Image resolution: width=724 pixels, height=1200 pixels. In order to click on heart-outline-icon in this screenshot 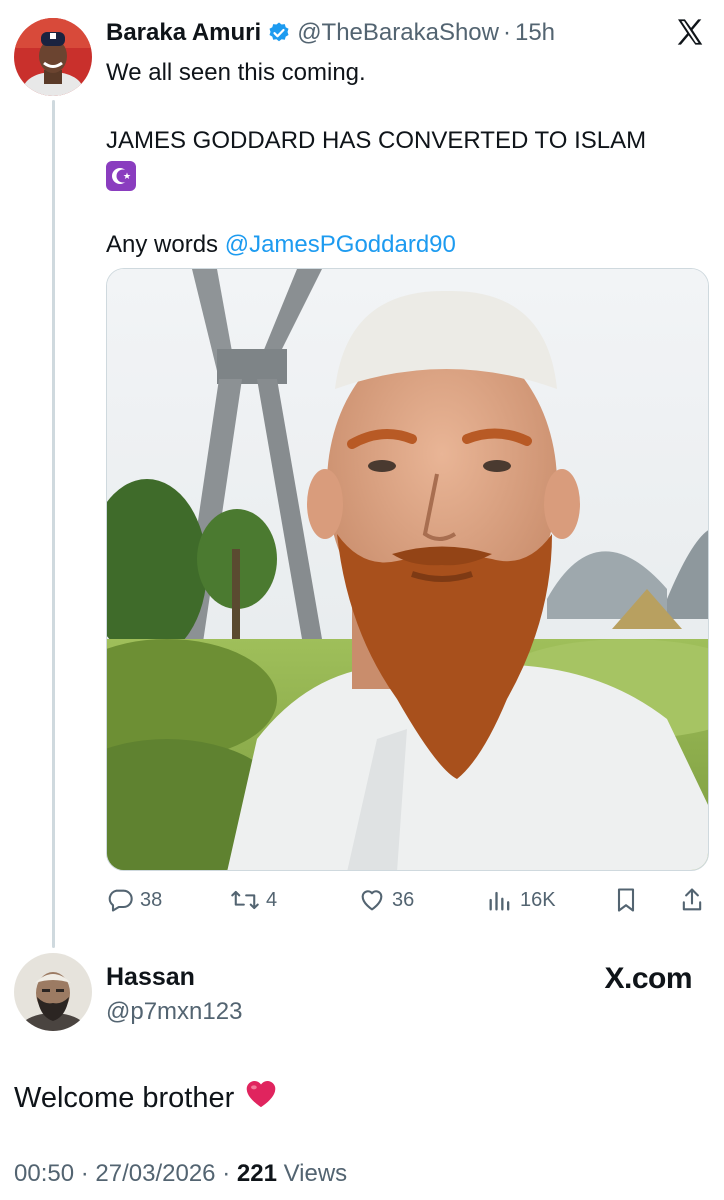, I will do `click(372, 900)`.